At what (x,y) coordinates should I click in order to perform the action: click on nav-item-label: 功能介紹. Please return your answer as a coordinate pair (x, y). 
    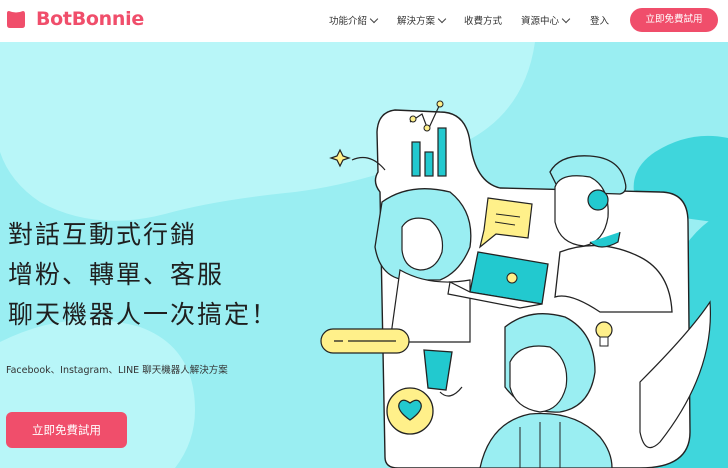
    Looking at the image, I should click on (348, 21).